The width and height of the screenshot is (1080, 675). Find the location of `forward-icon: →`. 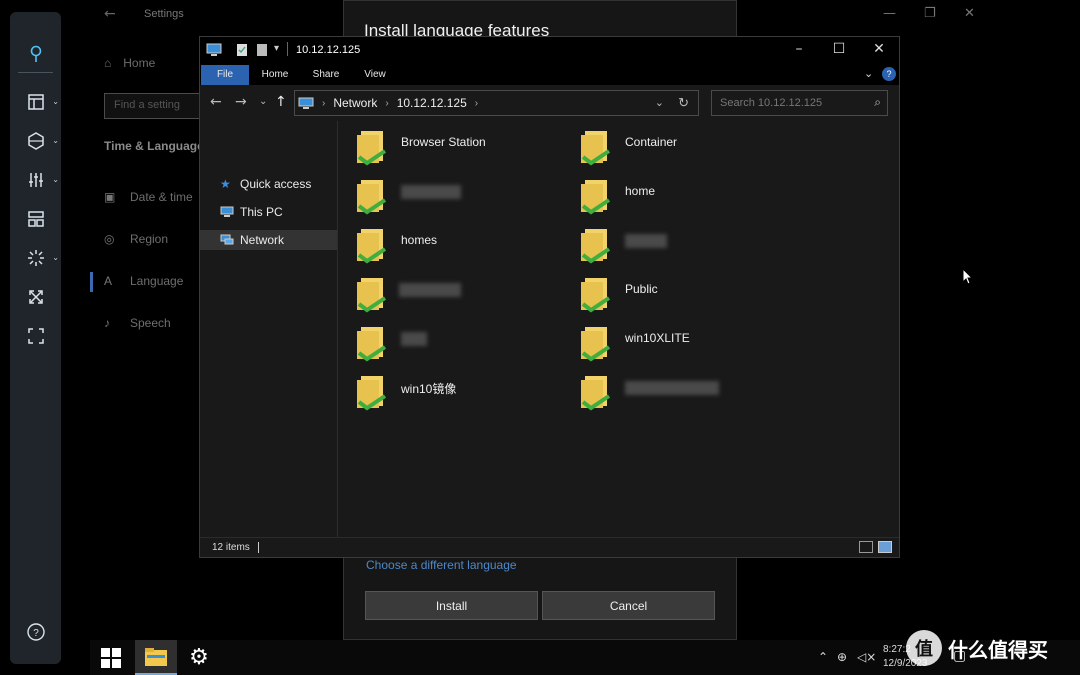

forward-icon: → is located at coordinates (241, 102).